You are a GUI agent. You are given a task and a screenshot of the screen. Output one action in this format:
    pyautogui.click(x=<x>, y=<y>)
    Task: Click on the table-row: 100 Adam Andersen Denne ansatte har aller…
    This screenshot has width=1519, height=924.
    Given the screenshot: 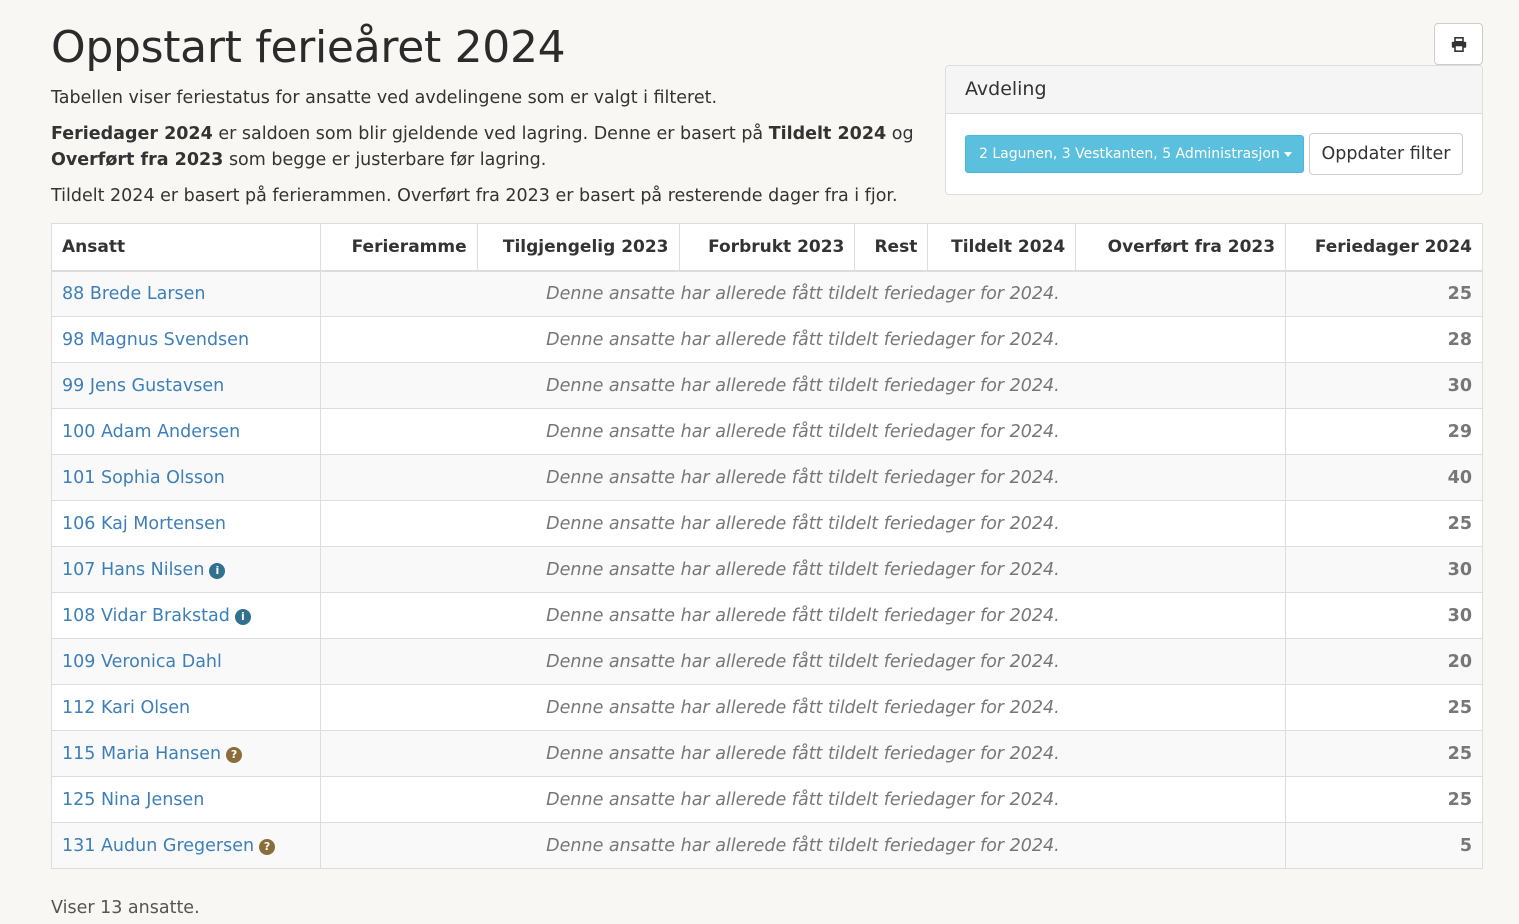 What is the action you would take?
    pyautogui.click(x=767, y=431)
    